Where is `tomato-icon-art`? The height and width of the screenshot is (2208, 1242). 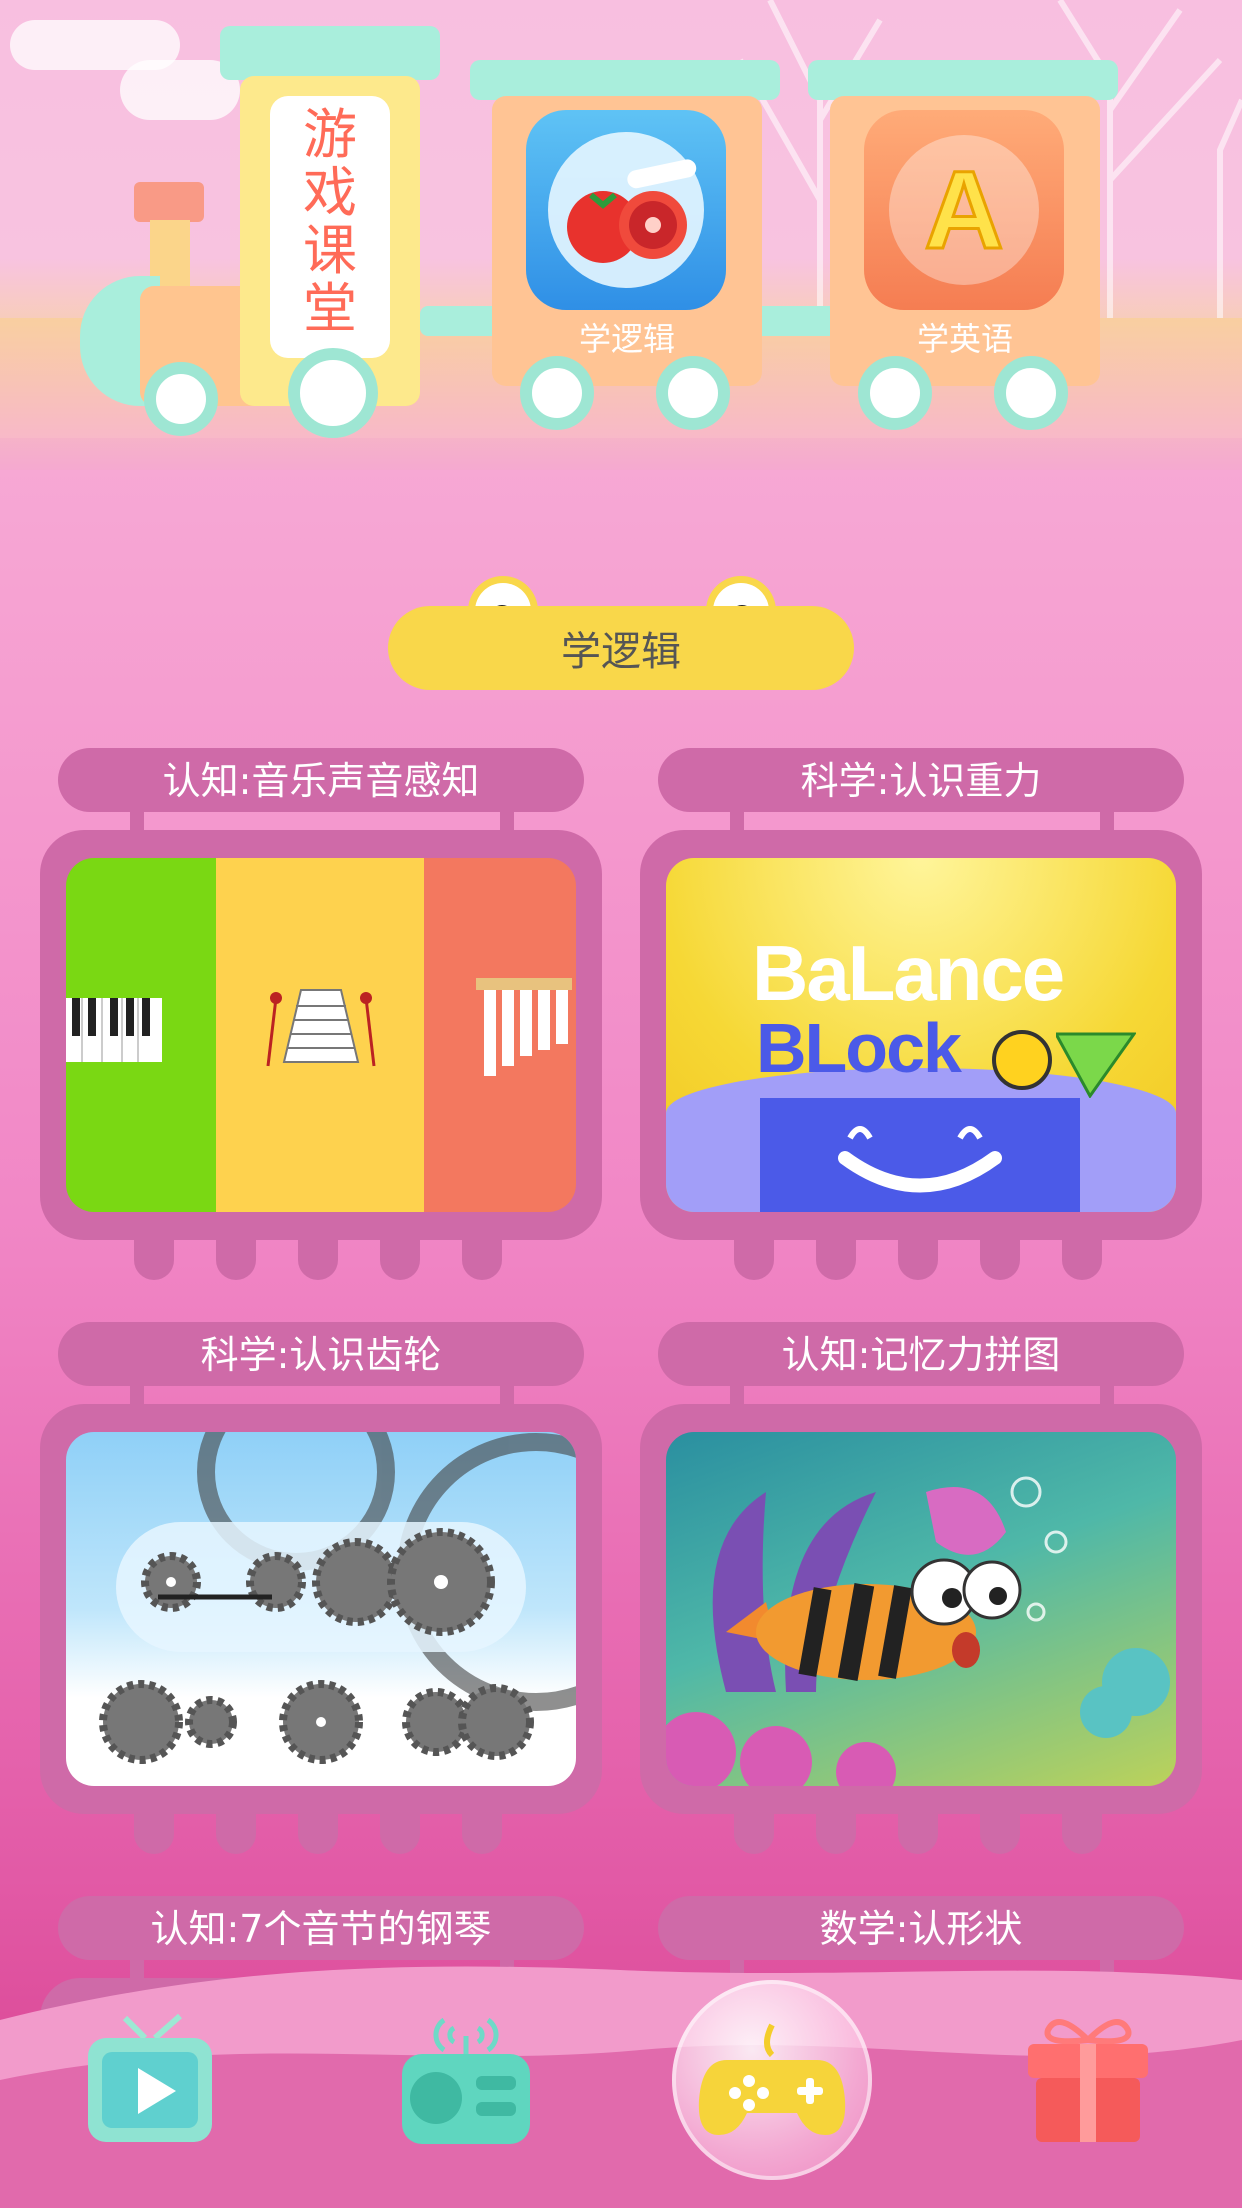 tomato-icon-art is located at coordinates (626, 210).